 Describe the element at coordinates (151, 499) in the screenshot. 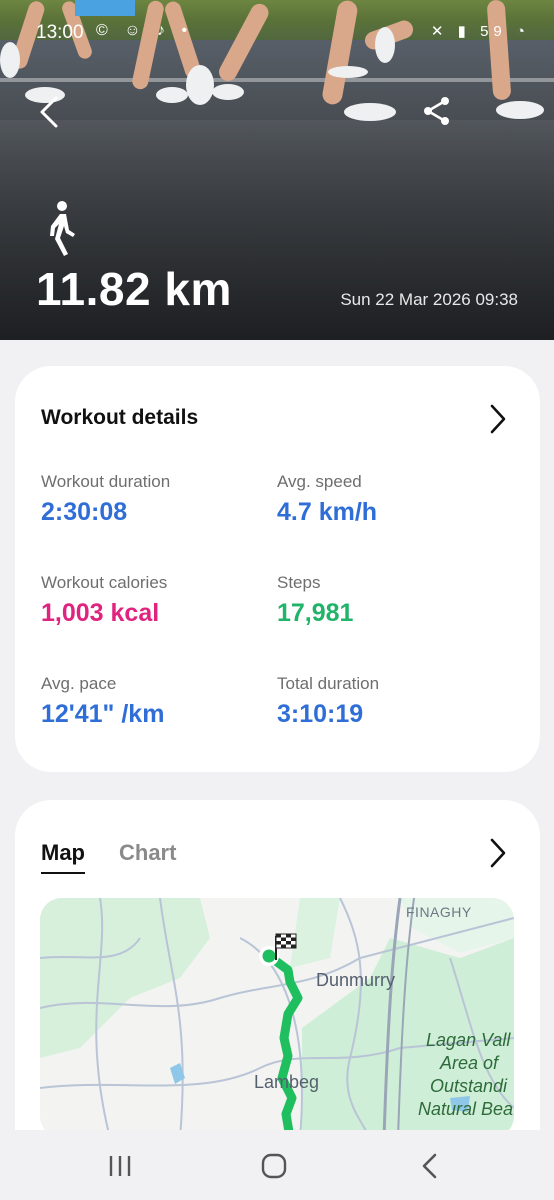

I see `metric-workout-duration: Workout duration 2:30:08` at that location.